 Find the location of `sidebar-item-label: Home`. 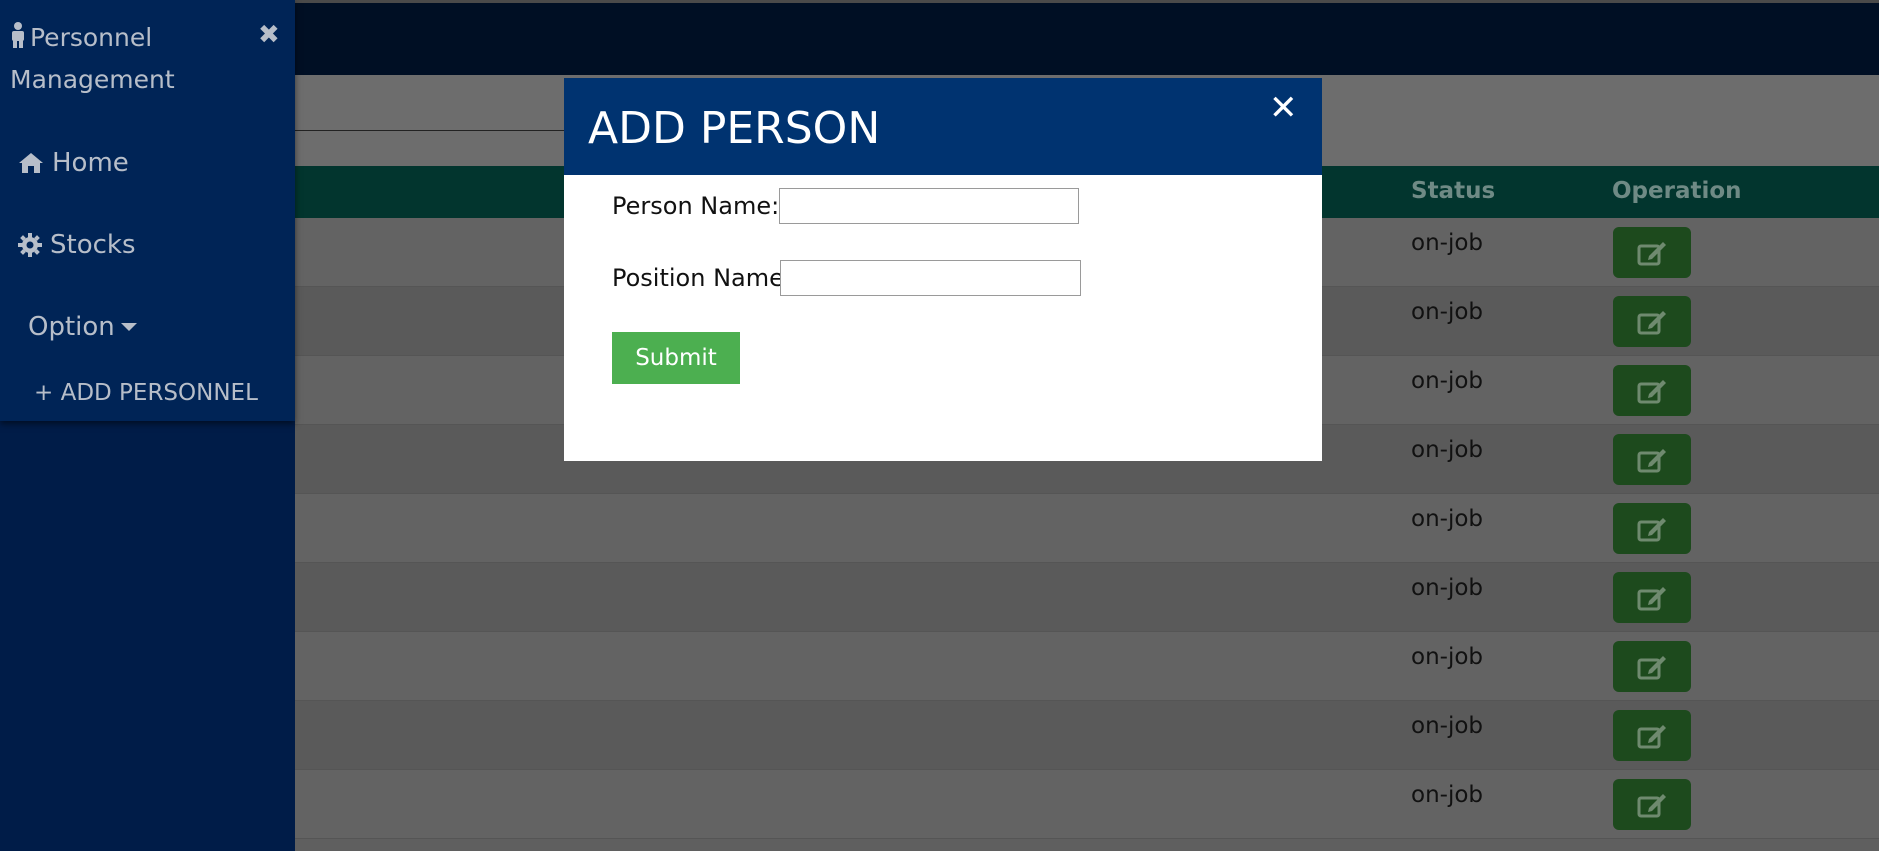

sidebar-item-label: Home is located at coordinates (90, 163).